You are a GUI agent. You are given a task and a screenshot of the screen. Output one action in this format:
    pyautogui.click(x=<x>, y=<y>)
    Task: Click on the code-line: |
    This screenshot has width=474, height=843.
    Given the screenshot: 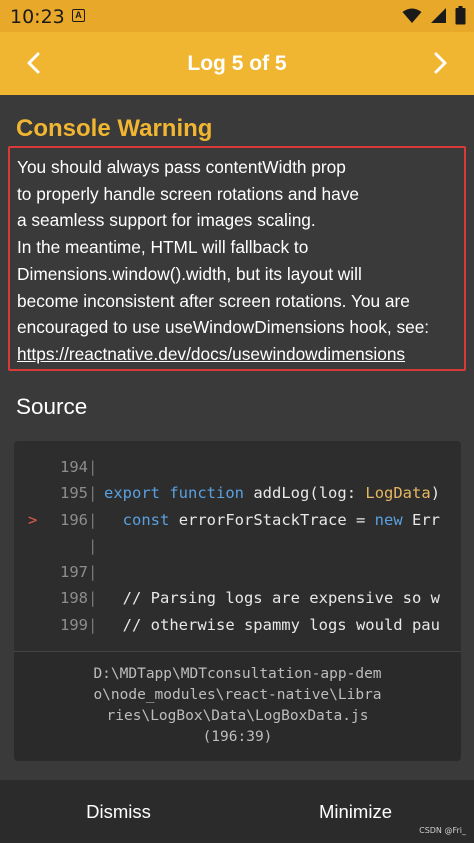 What is the action you would take?
    pyautogui.click(x=237, y=547)
    